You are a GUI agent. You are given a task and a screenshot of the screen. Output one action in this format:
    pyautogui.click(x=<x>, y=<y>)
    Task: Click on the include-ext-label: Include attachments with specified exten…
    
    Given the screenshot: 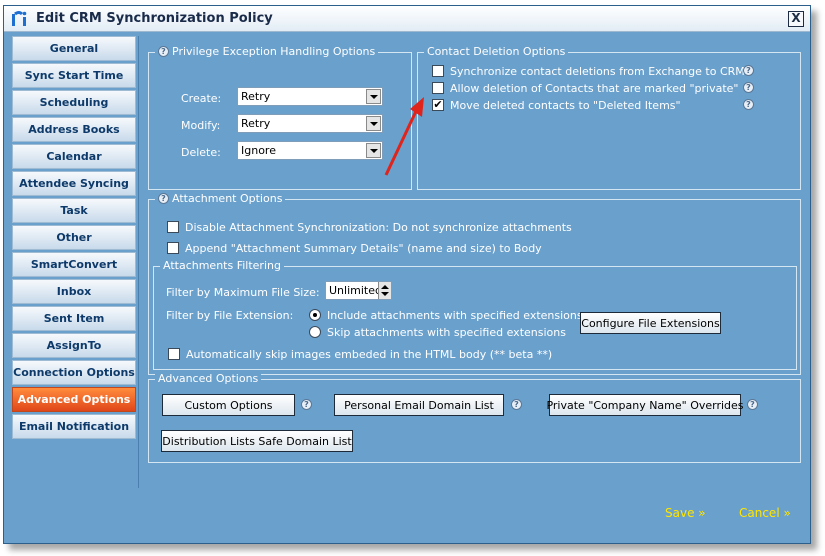 What is the action you would take?
    pyautogui.click(x=455, y=315)
    